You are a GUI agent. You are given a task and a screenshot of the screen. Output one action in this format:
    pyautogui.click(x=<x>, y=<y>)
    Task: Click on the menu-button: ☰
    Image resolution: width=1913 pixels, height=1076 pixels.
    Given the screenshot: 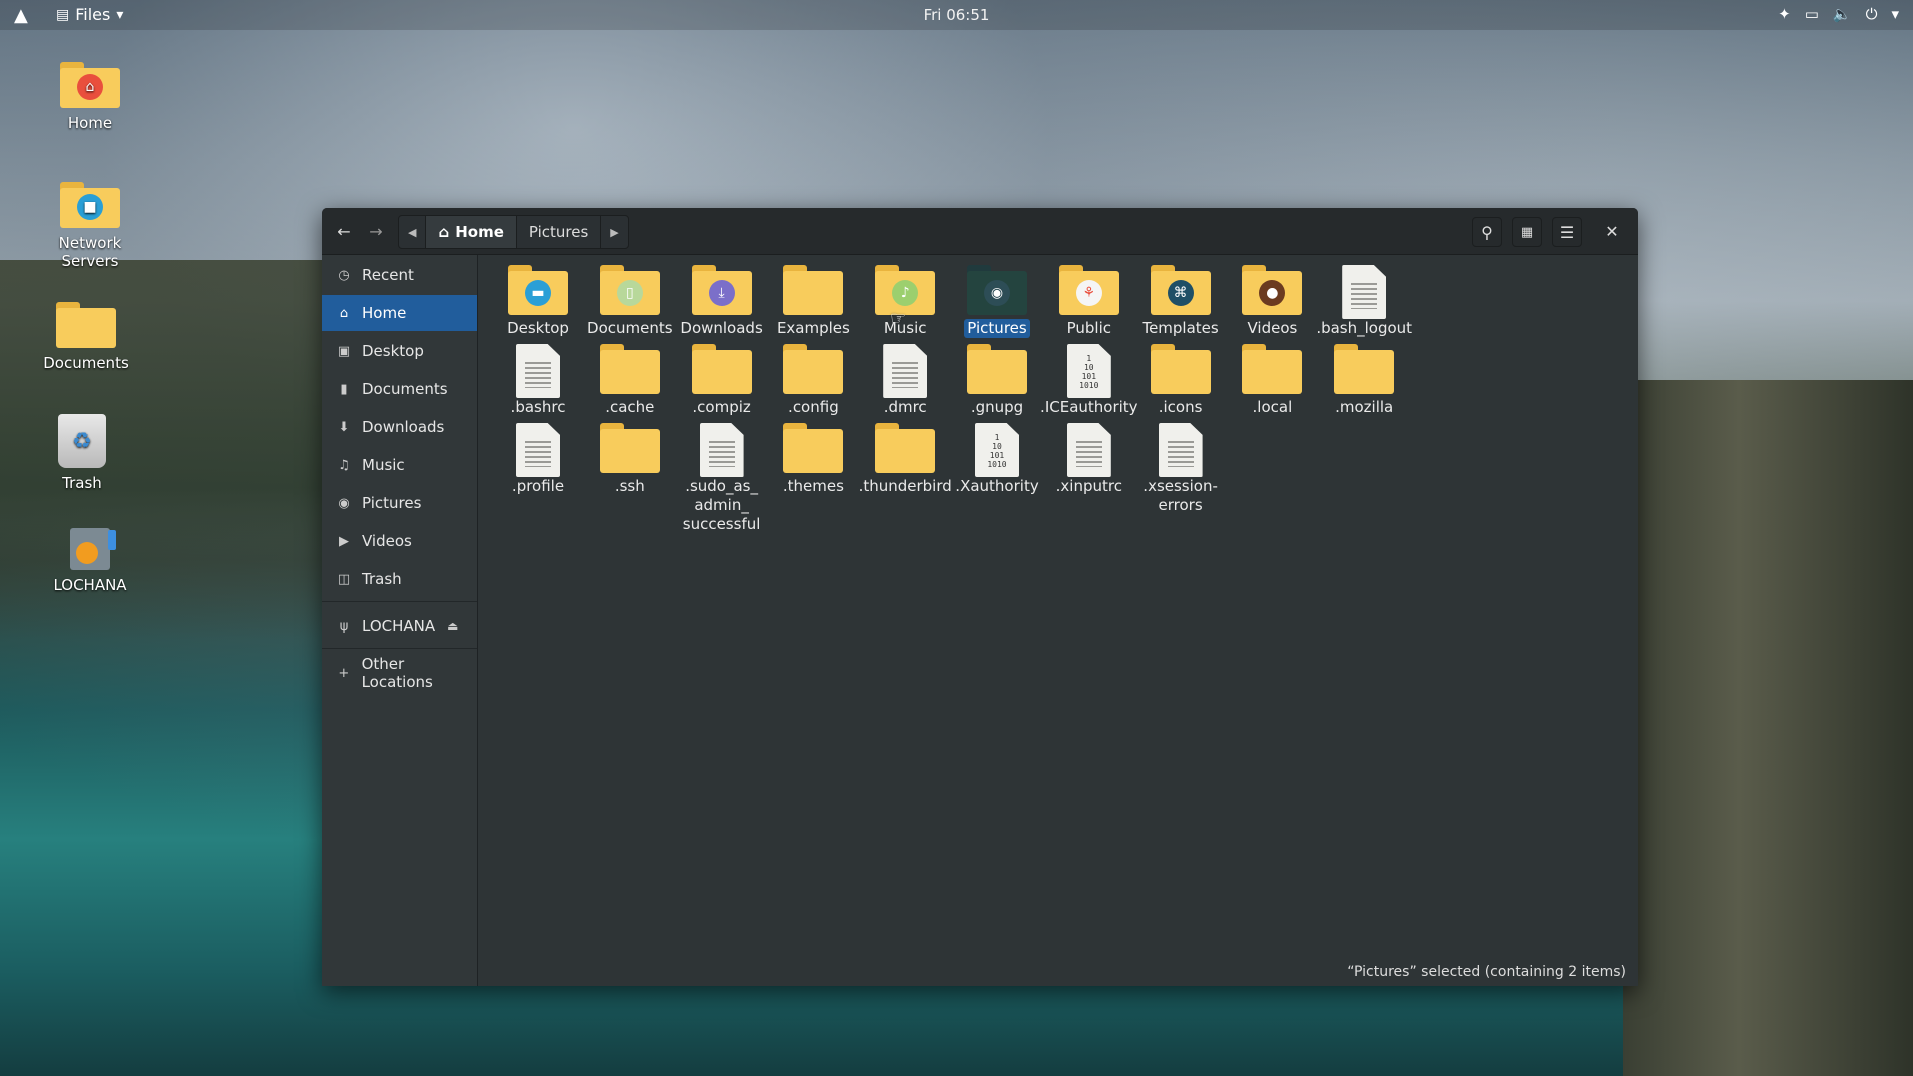 What is the action you would take?
    pyautogui.click(x=1567, y=232)
    